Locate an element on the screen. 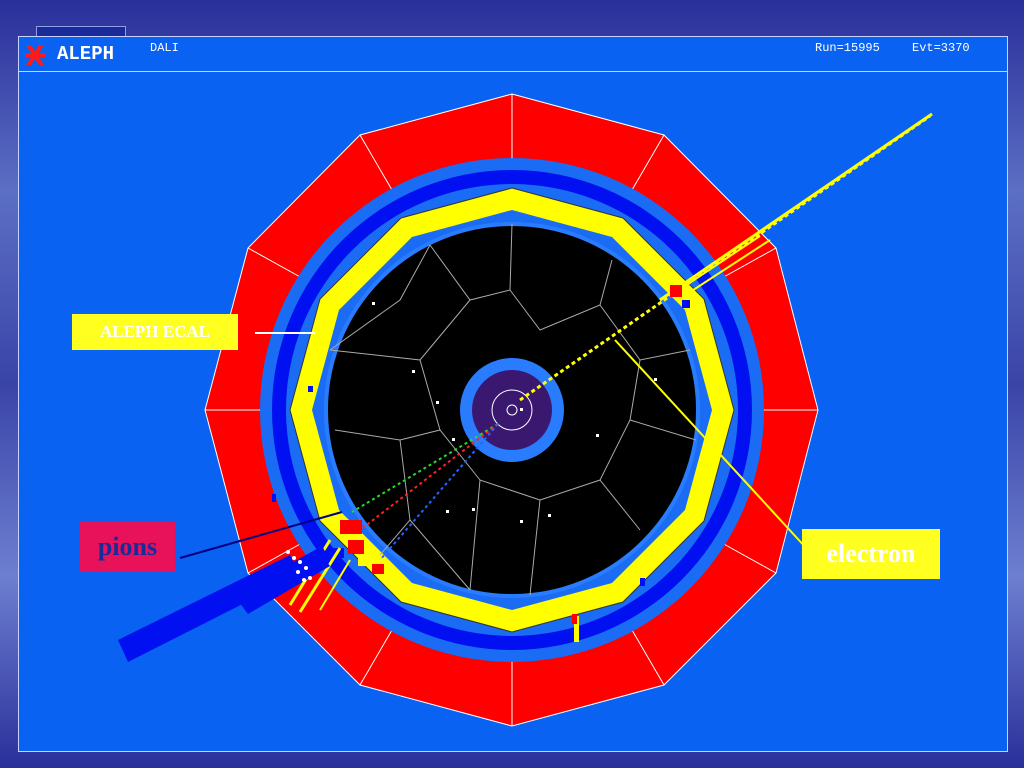  pions-label: pions is located at coordinates (127, 547).